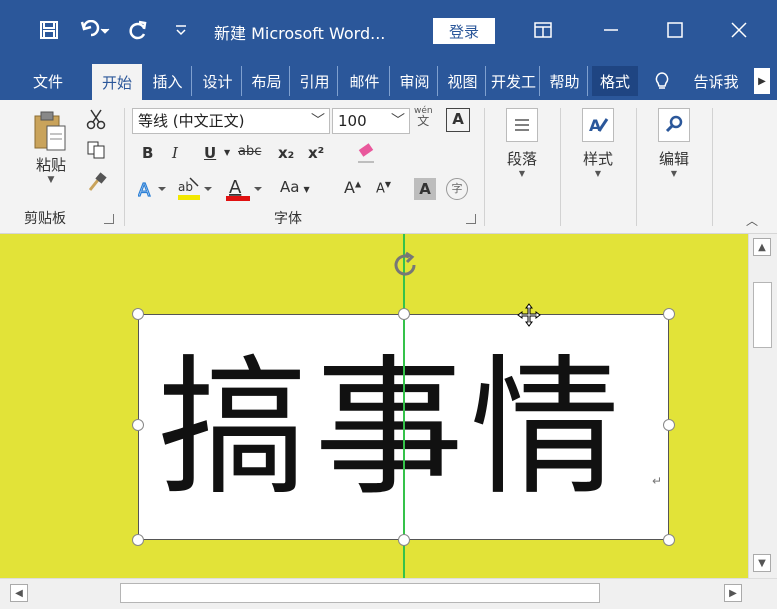  What do you see at coordinates (153, 191) in the screenshot?
I see `text-effects-icon: A` at bounding box center [153, 191].